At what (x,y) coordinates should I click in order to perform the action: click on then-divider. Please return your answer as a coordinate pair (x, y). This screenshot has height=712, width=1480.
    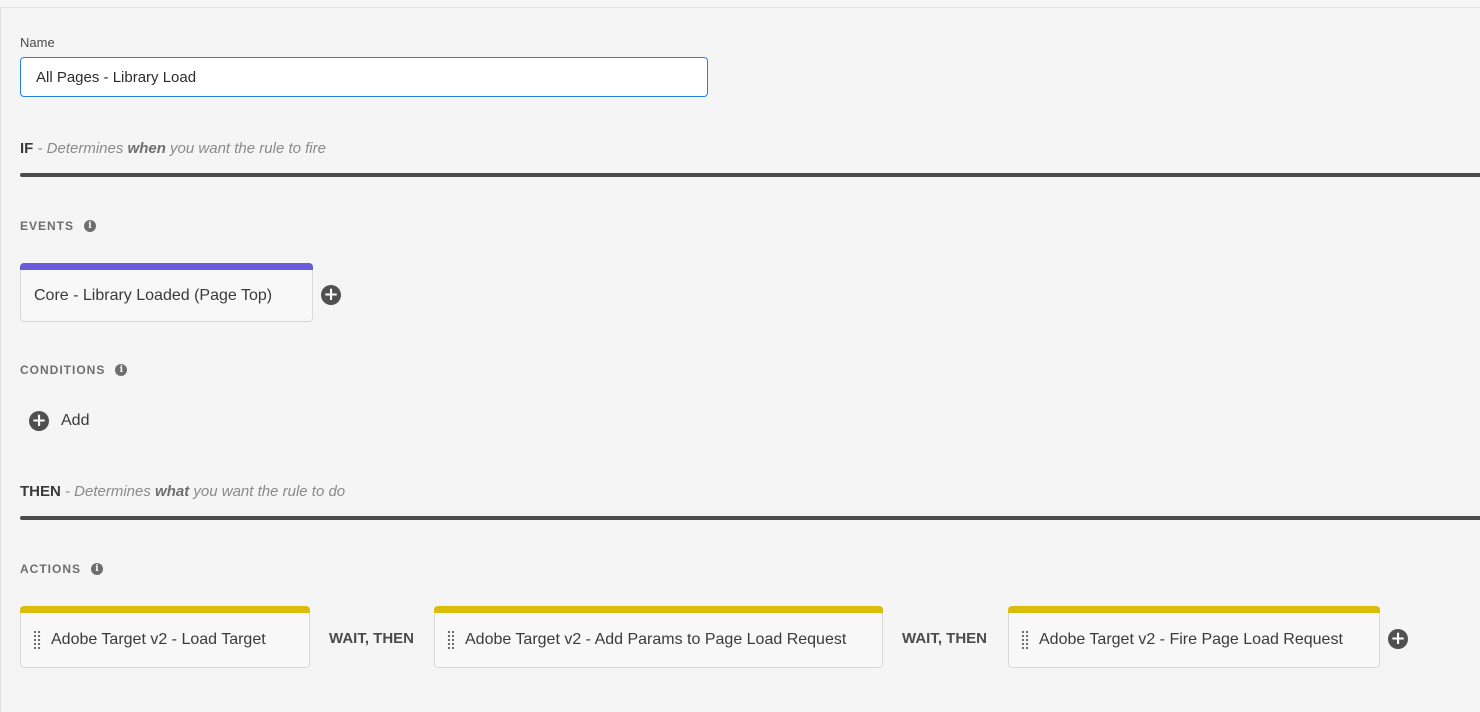
    Looking at the image, I should click on (750, 518).